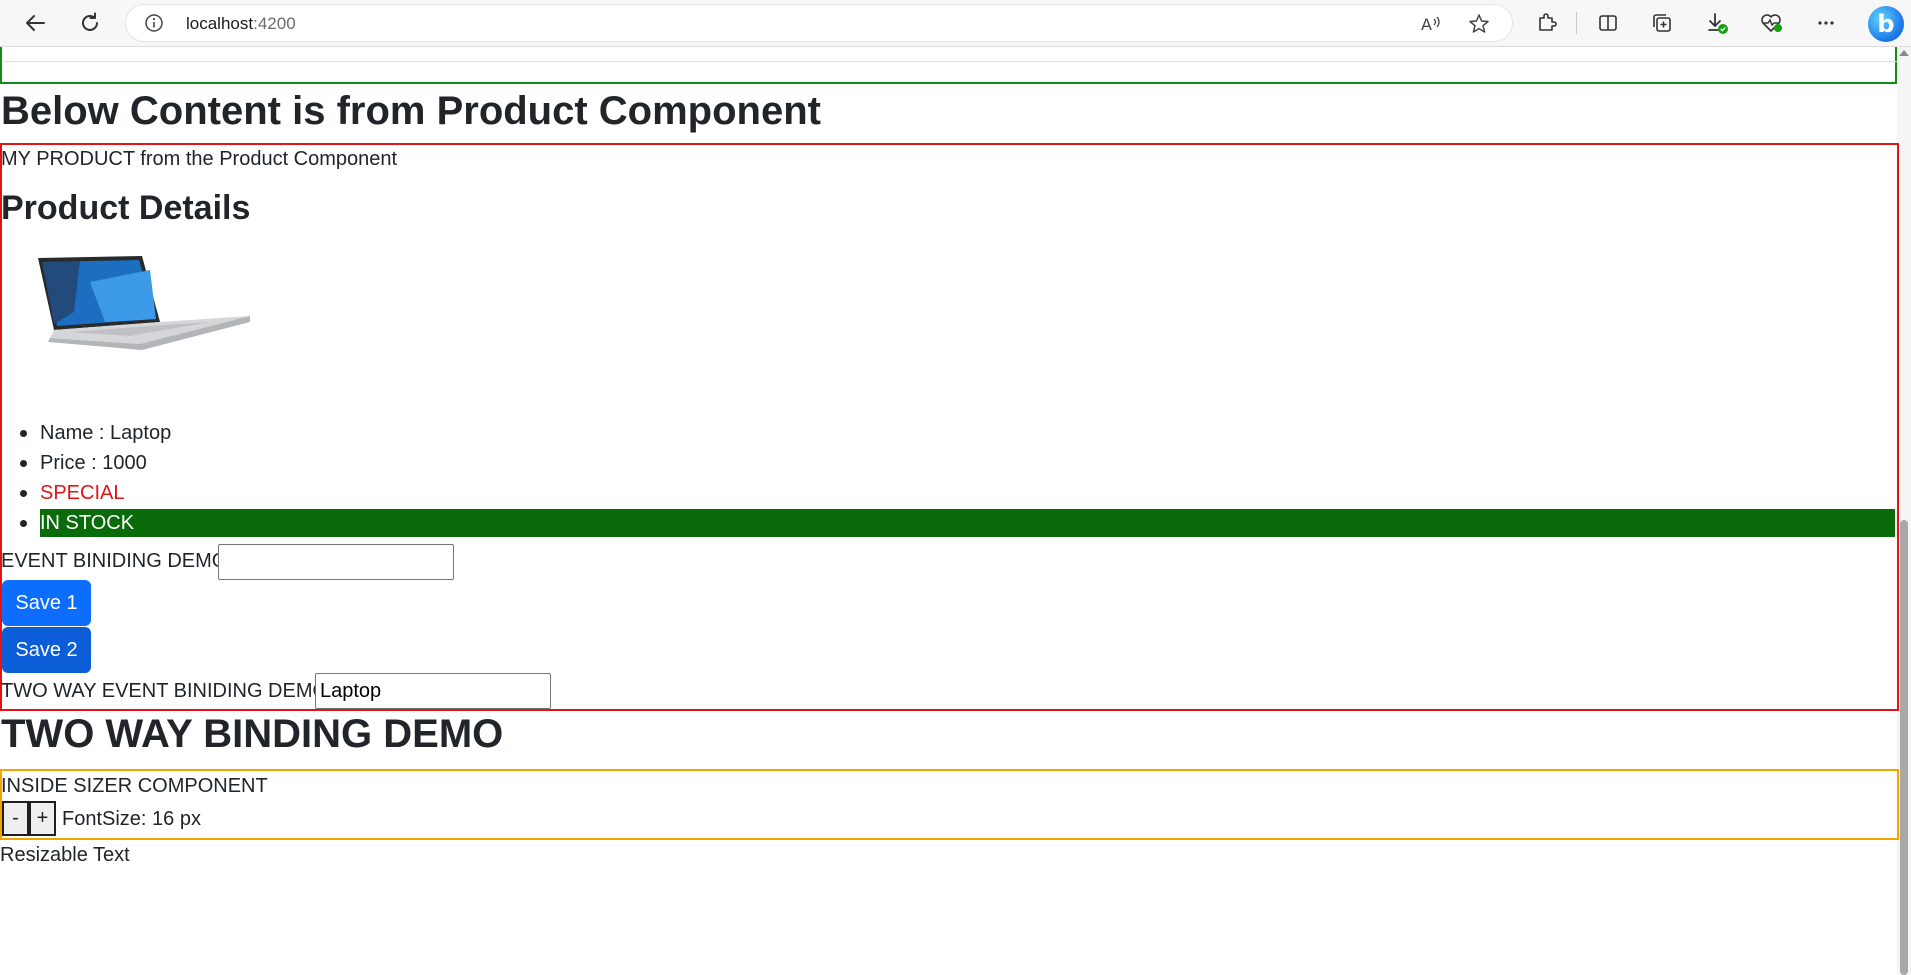 The width and height of the screenshot is (1911, 975). I want to click on browser-toolbar: localhost:4200 A b, so click(955, 23).